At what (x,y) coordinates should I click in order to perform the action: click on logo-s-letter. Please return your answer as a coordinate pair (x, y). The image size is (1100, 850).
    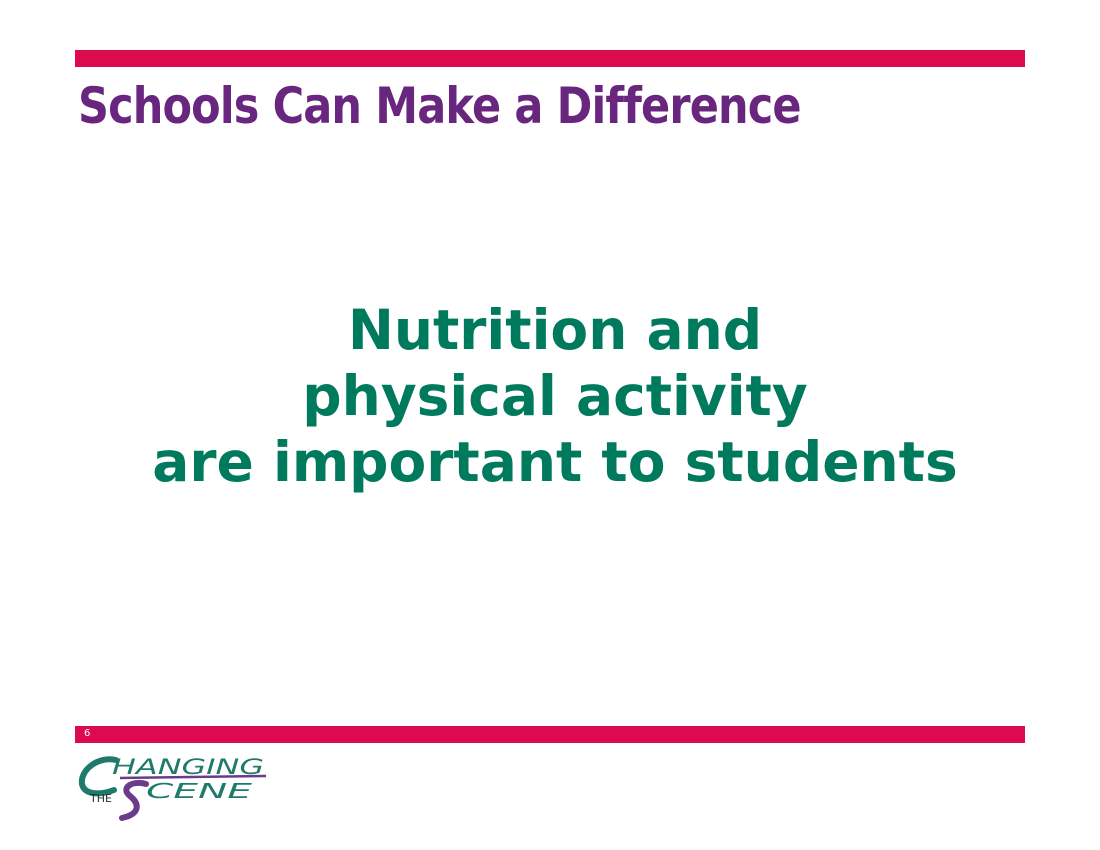
    Looking at the image, I should click on (134, 800).